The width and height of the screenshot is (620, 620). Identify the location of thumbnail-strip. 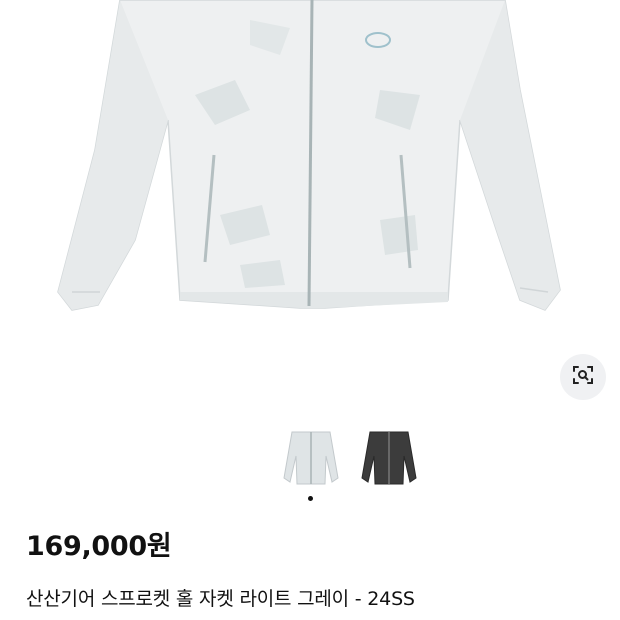
(310, 457).